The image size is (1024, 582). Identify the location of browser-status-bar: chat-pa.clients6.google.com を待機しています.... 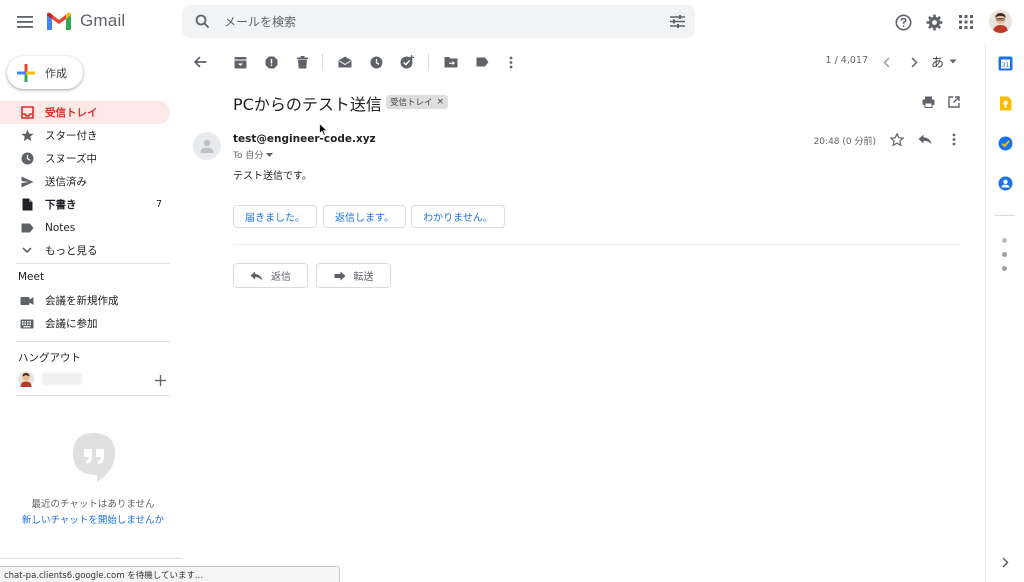
(170, 574).